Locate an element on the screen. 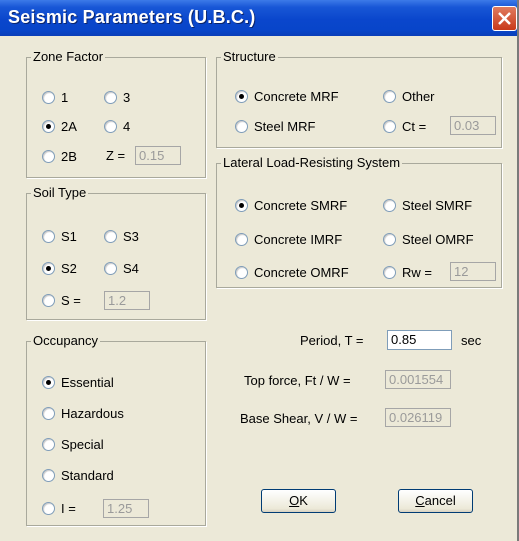  occupancy-group: Occupancy is located at coordinates (116, 430).